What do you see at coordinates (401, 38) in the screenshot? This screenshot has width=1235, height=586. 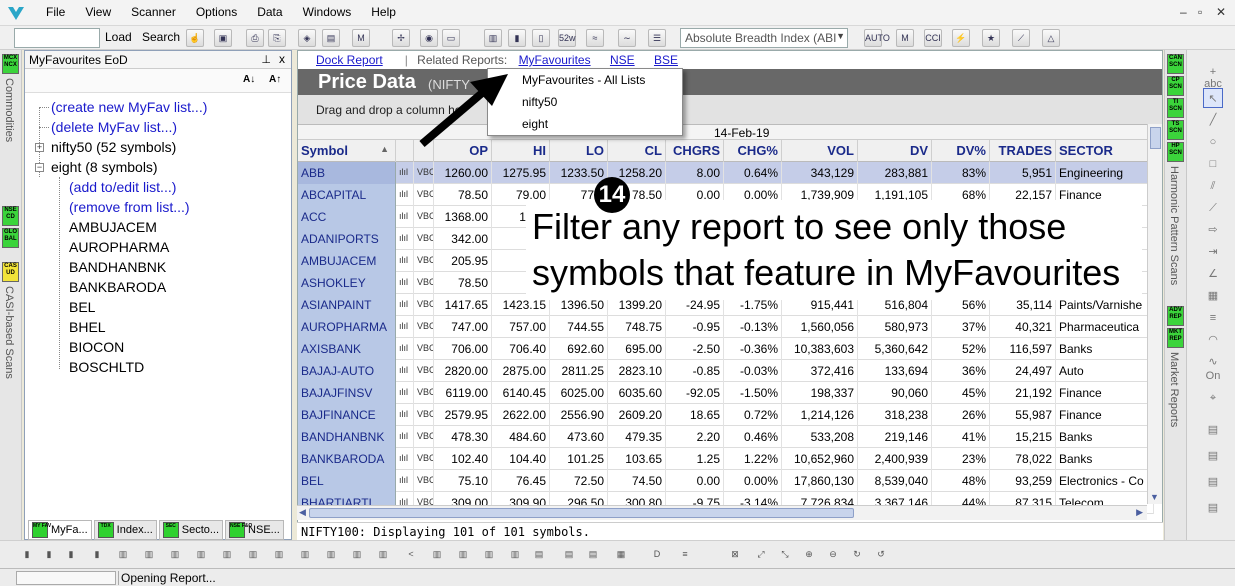 I see `network-icon: ✢` at bounding box center [401, 38].